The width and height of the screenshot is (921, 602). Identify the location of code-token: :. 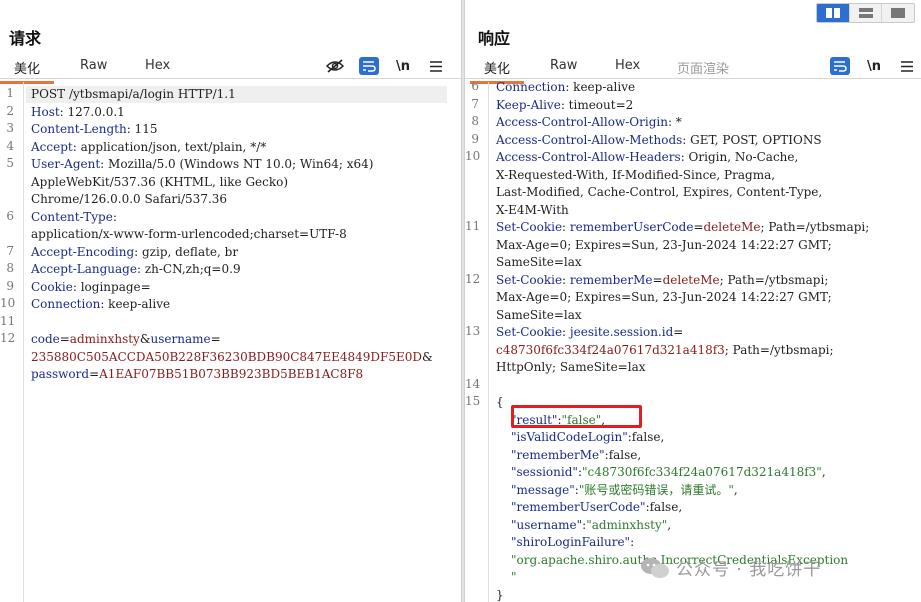
(632, 542).